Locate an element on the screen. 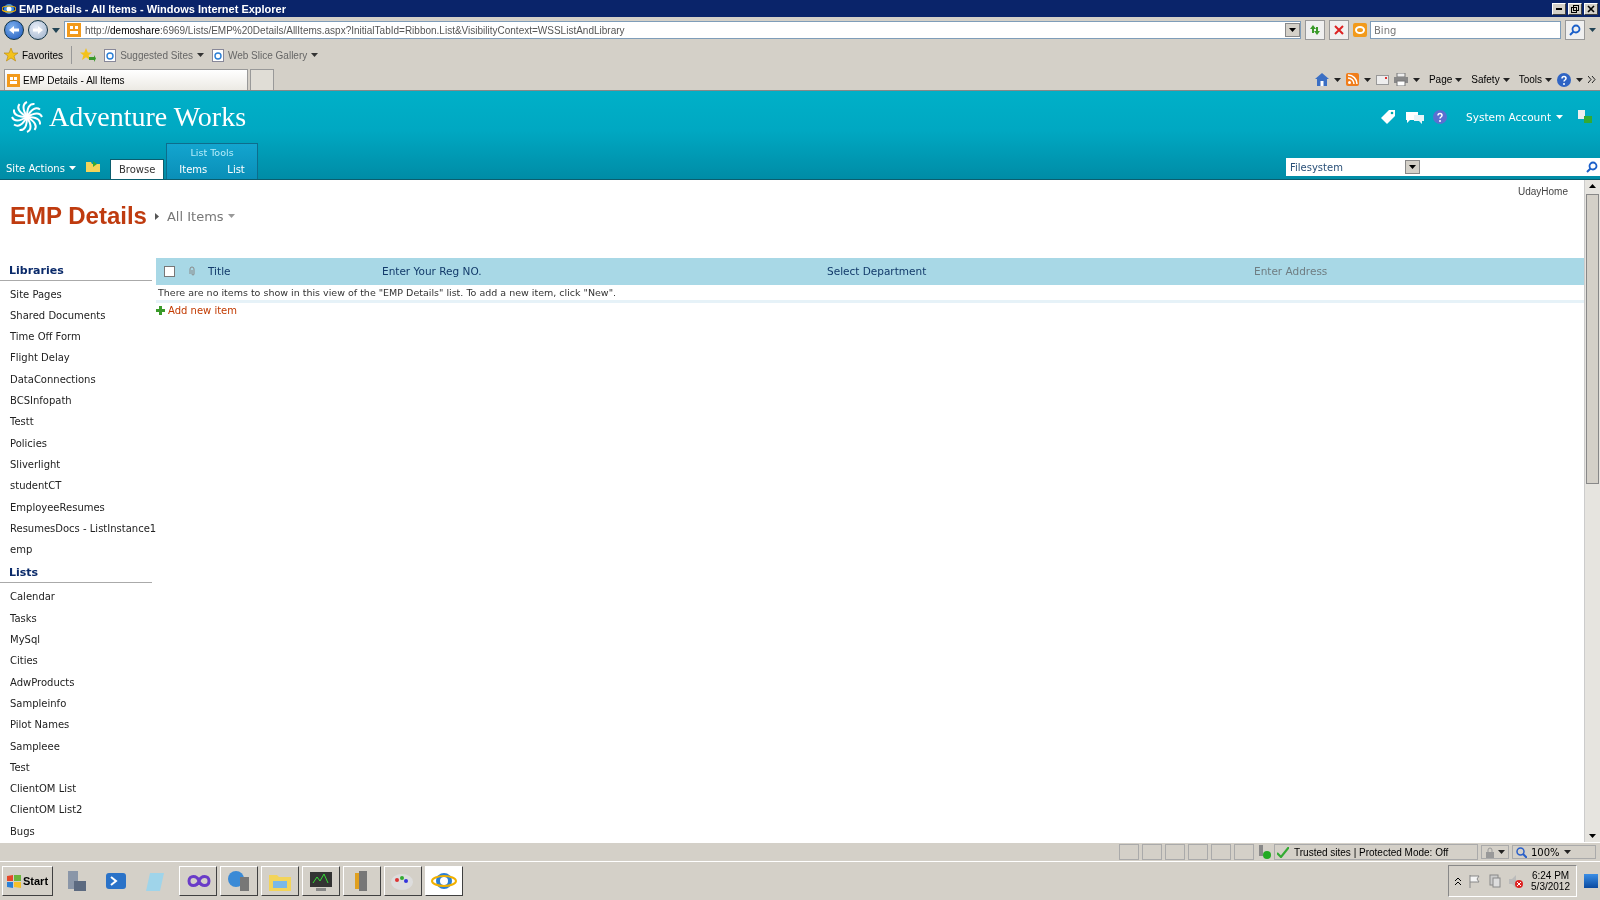 The height and width of the screenshot is (900, 1600). select-all-checkbox is located at coordinates (169, 271).